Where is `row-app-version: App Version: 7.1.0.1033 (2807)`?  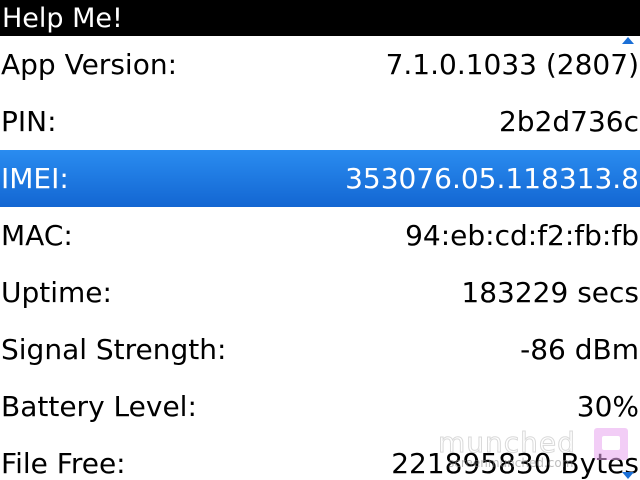 row-app-version: App Version: 7.1.0.1033 (2807) is located at coordinates (320, 64).